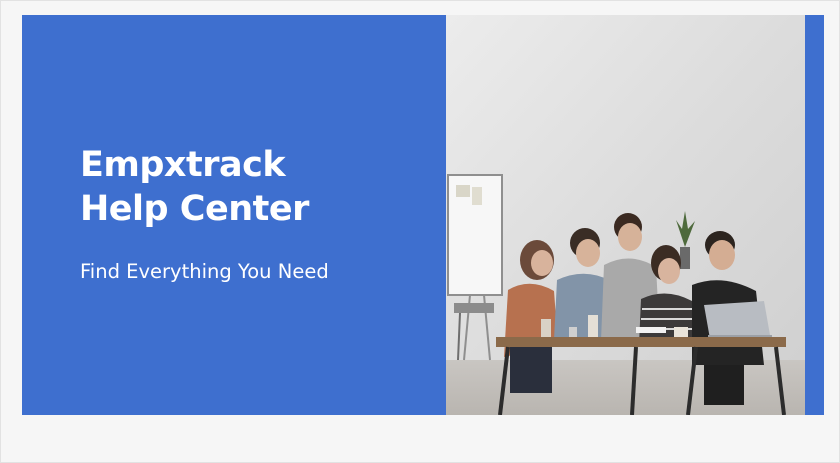 The height and width of the screenshot is (463, 840). I want to click on banner-title-line2: Help Center, so click(194, 209).